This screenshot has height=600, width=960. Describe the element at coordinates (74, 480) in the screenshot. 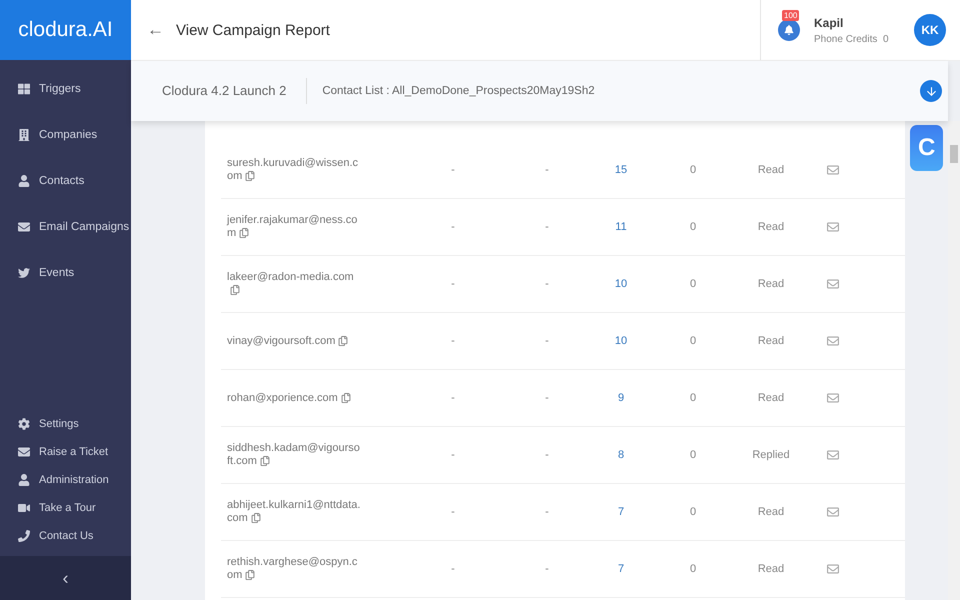

I see `sidebar-item-label: Administration` at that location.